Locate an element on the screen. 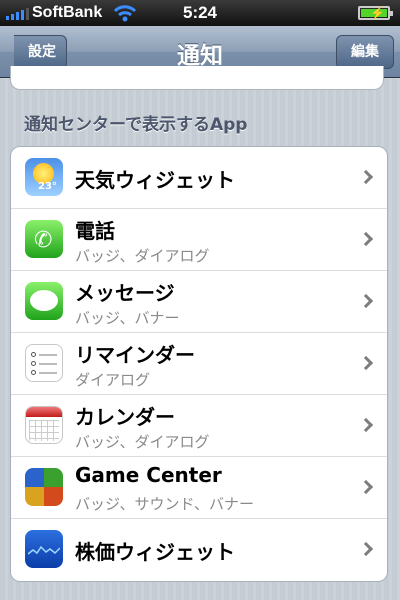  list-item-title: 電話 is located at coordinates (95, 231).